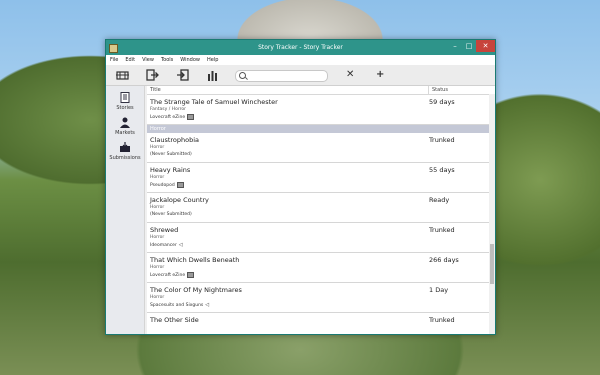 This screenshot has width=600, height=375. I want to click on import-button, so click(182, 75).